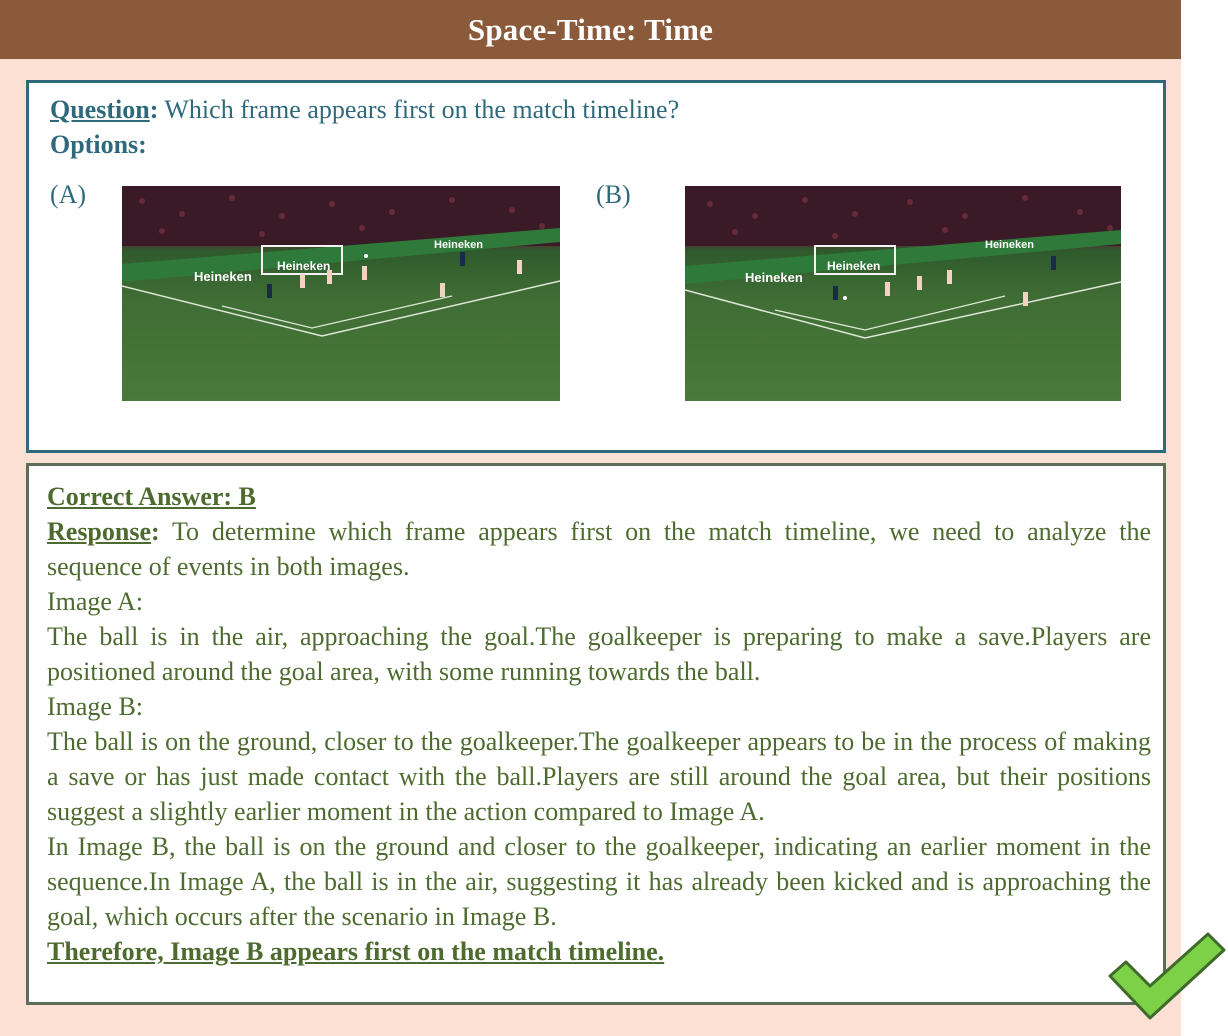  I want to click on response-label: Response, so click(99, 531).